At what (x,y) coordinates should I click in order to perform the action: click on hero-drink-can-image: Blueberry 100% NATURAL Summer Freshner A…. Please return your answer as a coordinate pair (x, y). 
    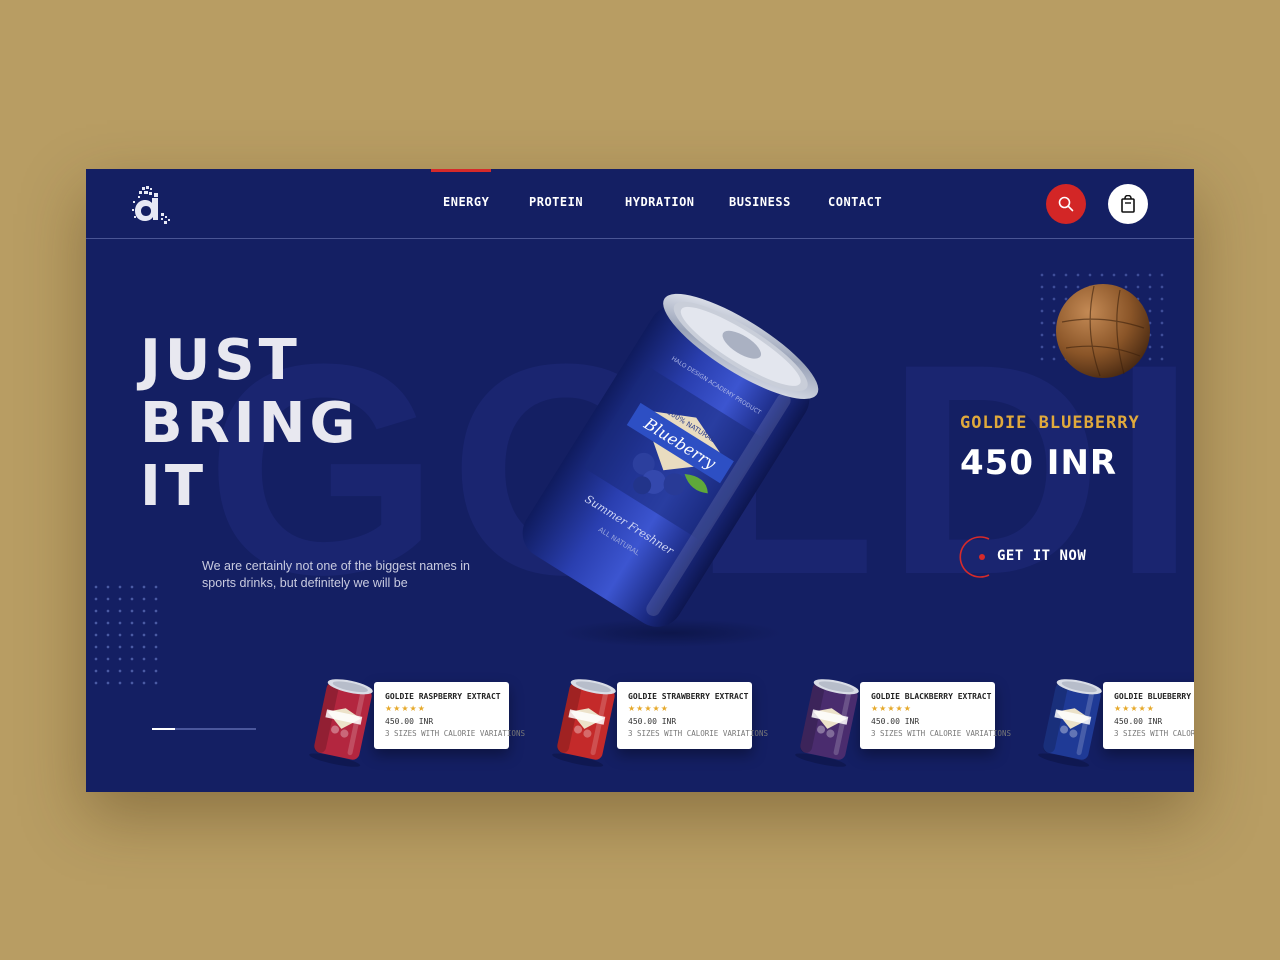
    Looking at the image, I should click on (670, 470).